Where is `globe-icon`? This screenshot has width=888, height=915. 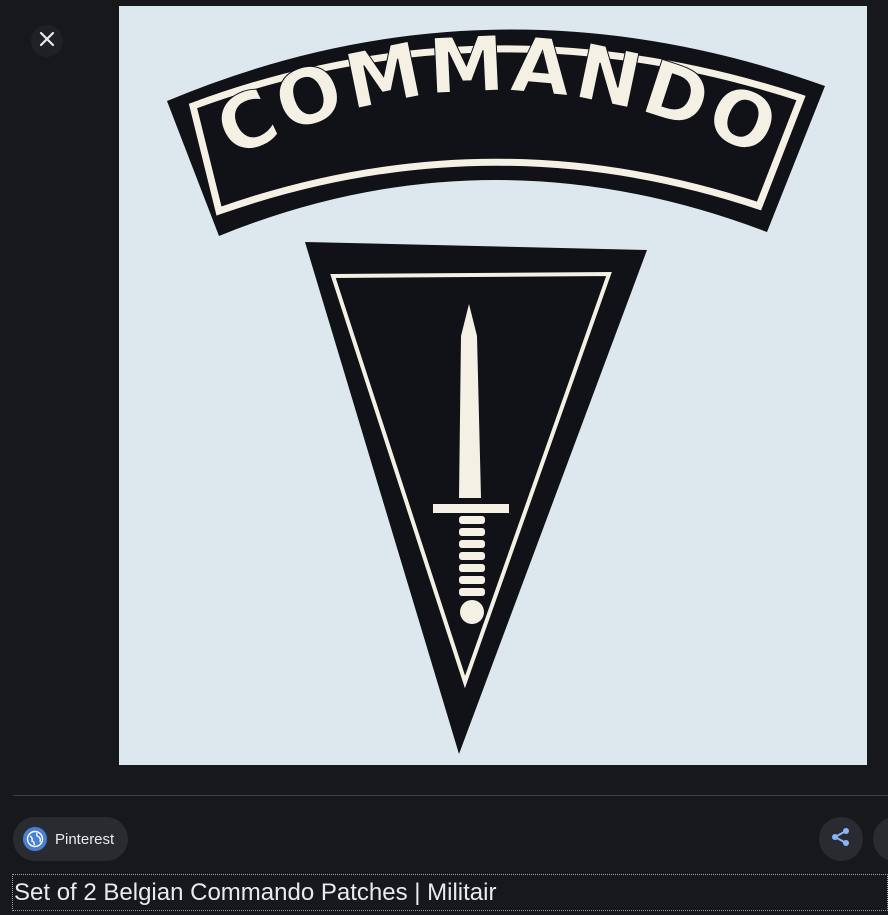 globe-icon is located at coordinates (35, 839).